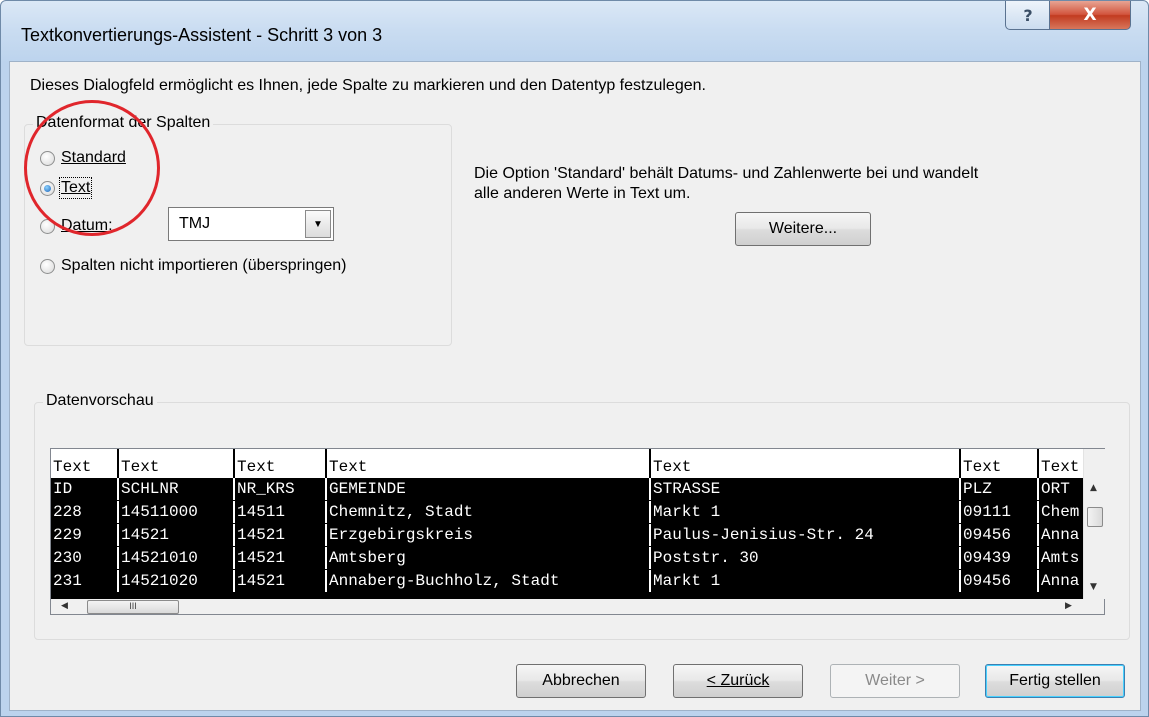 The image size is (1149, 717). I want to click on preview-cell: Paulus-Jenisius-Str. 24, so click(804, 535).